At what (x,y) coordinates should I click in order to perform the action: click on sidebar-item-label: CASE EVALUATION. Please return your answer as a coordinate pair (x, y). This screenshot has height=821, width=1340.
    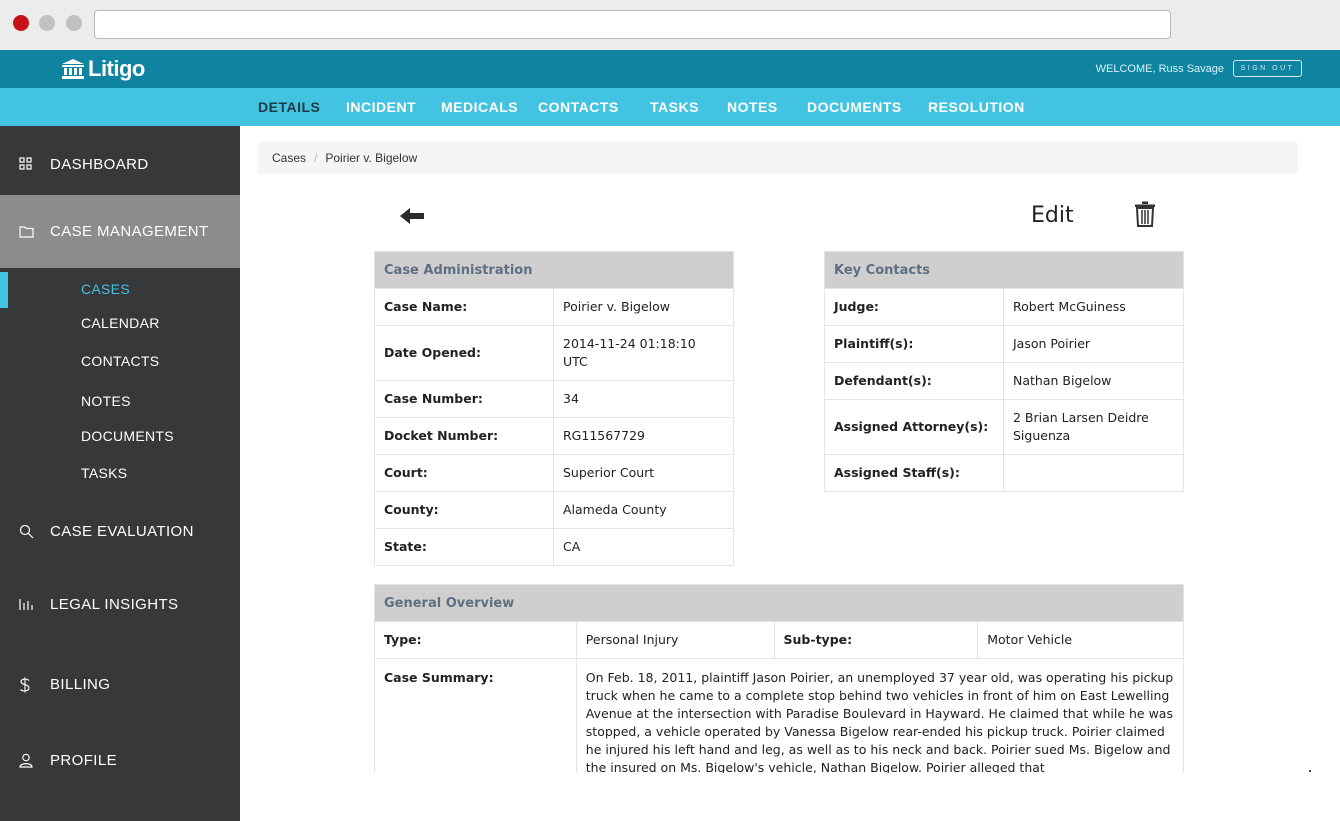
    Looking at the image, I should click on (122, 531).